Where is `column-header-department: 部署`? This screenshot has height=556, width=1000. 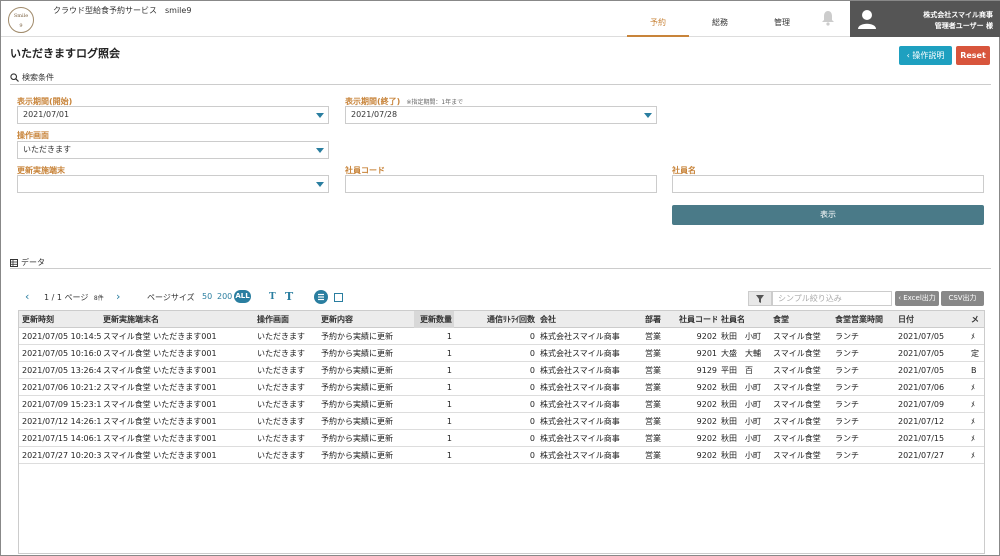
column-header-department: 部署 is located at coordinates (661, 319).